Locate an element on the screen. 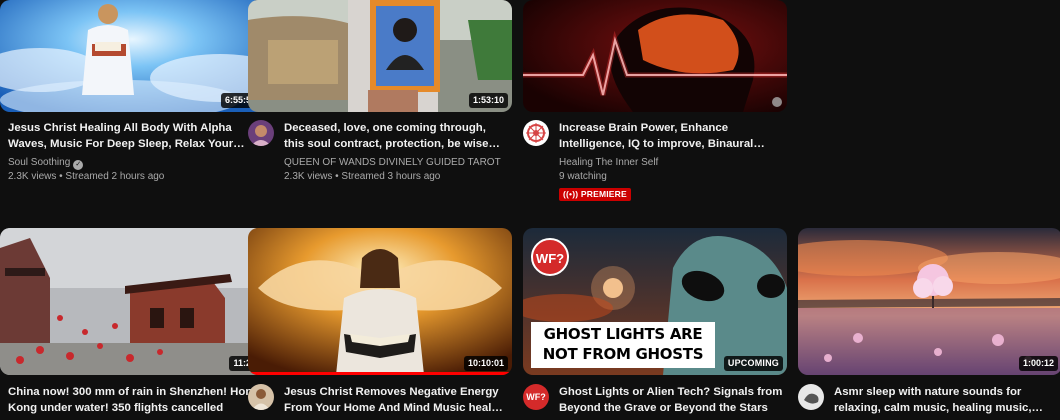 The height and width of the screenshot is (420, 1060). video-thumbnail: 1:53:10 is located at coordinates (380, 56).